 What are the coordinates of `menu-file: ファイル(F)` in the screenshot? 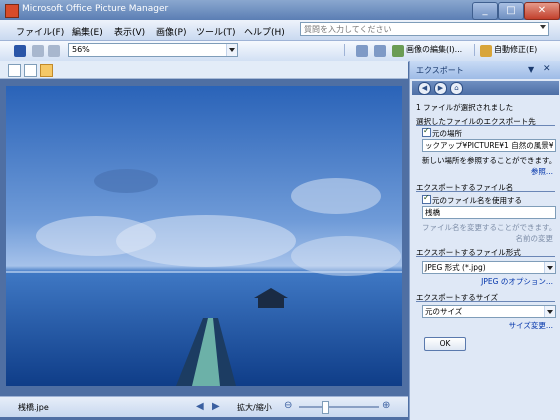 It's located at (40, 31).